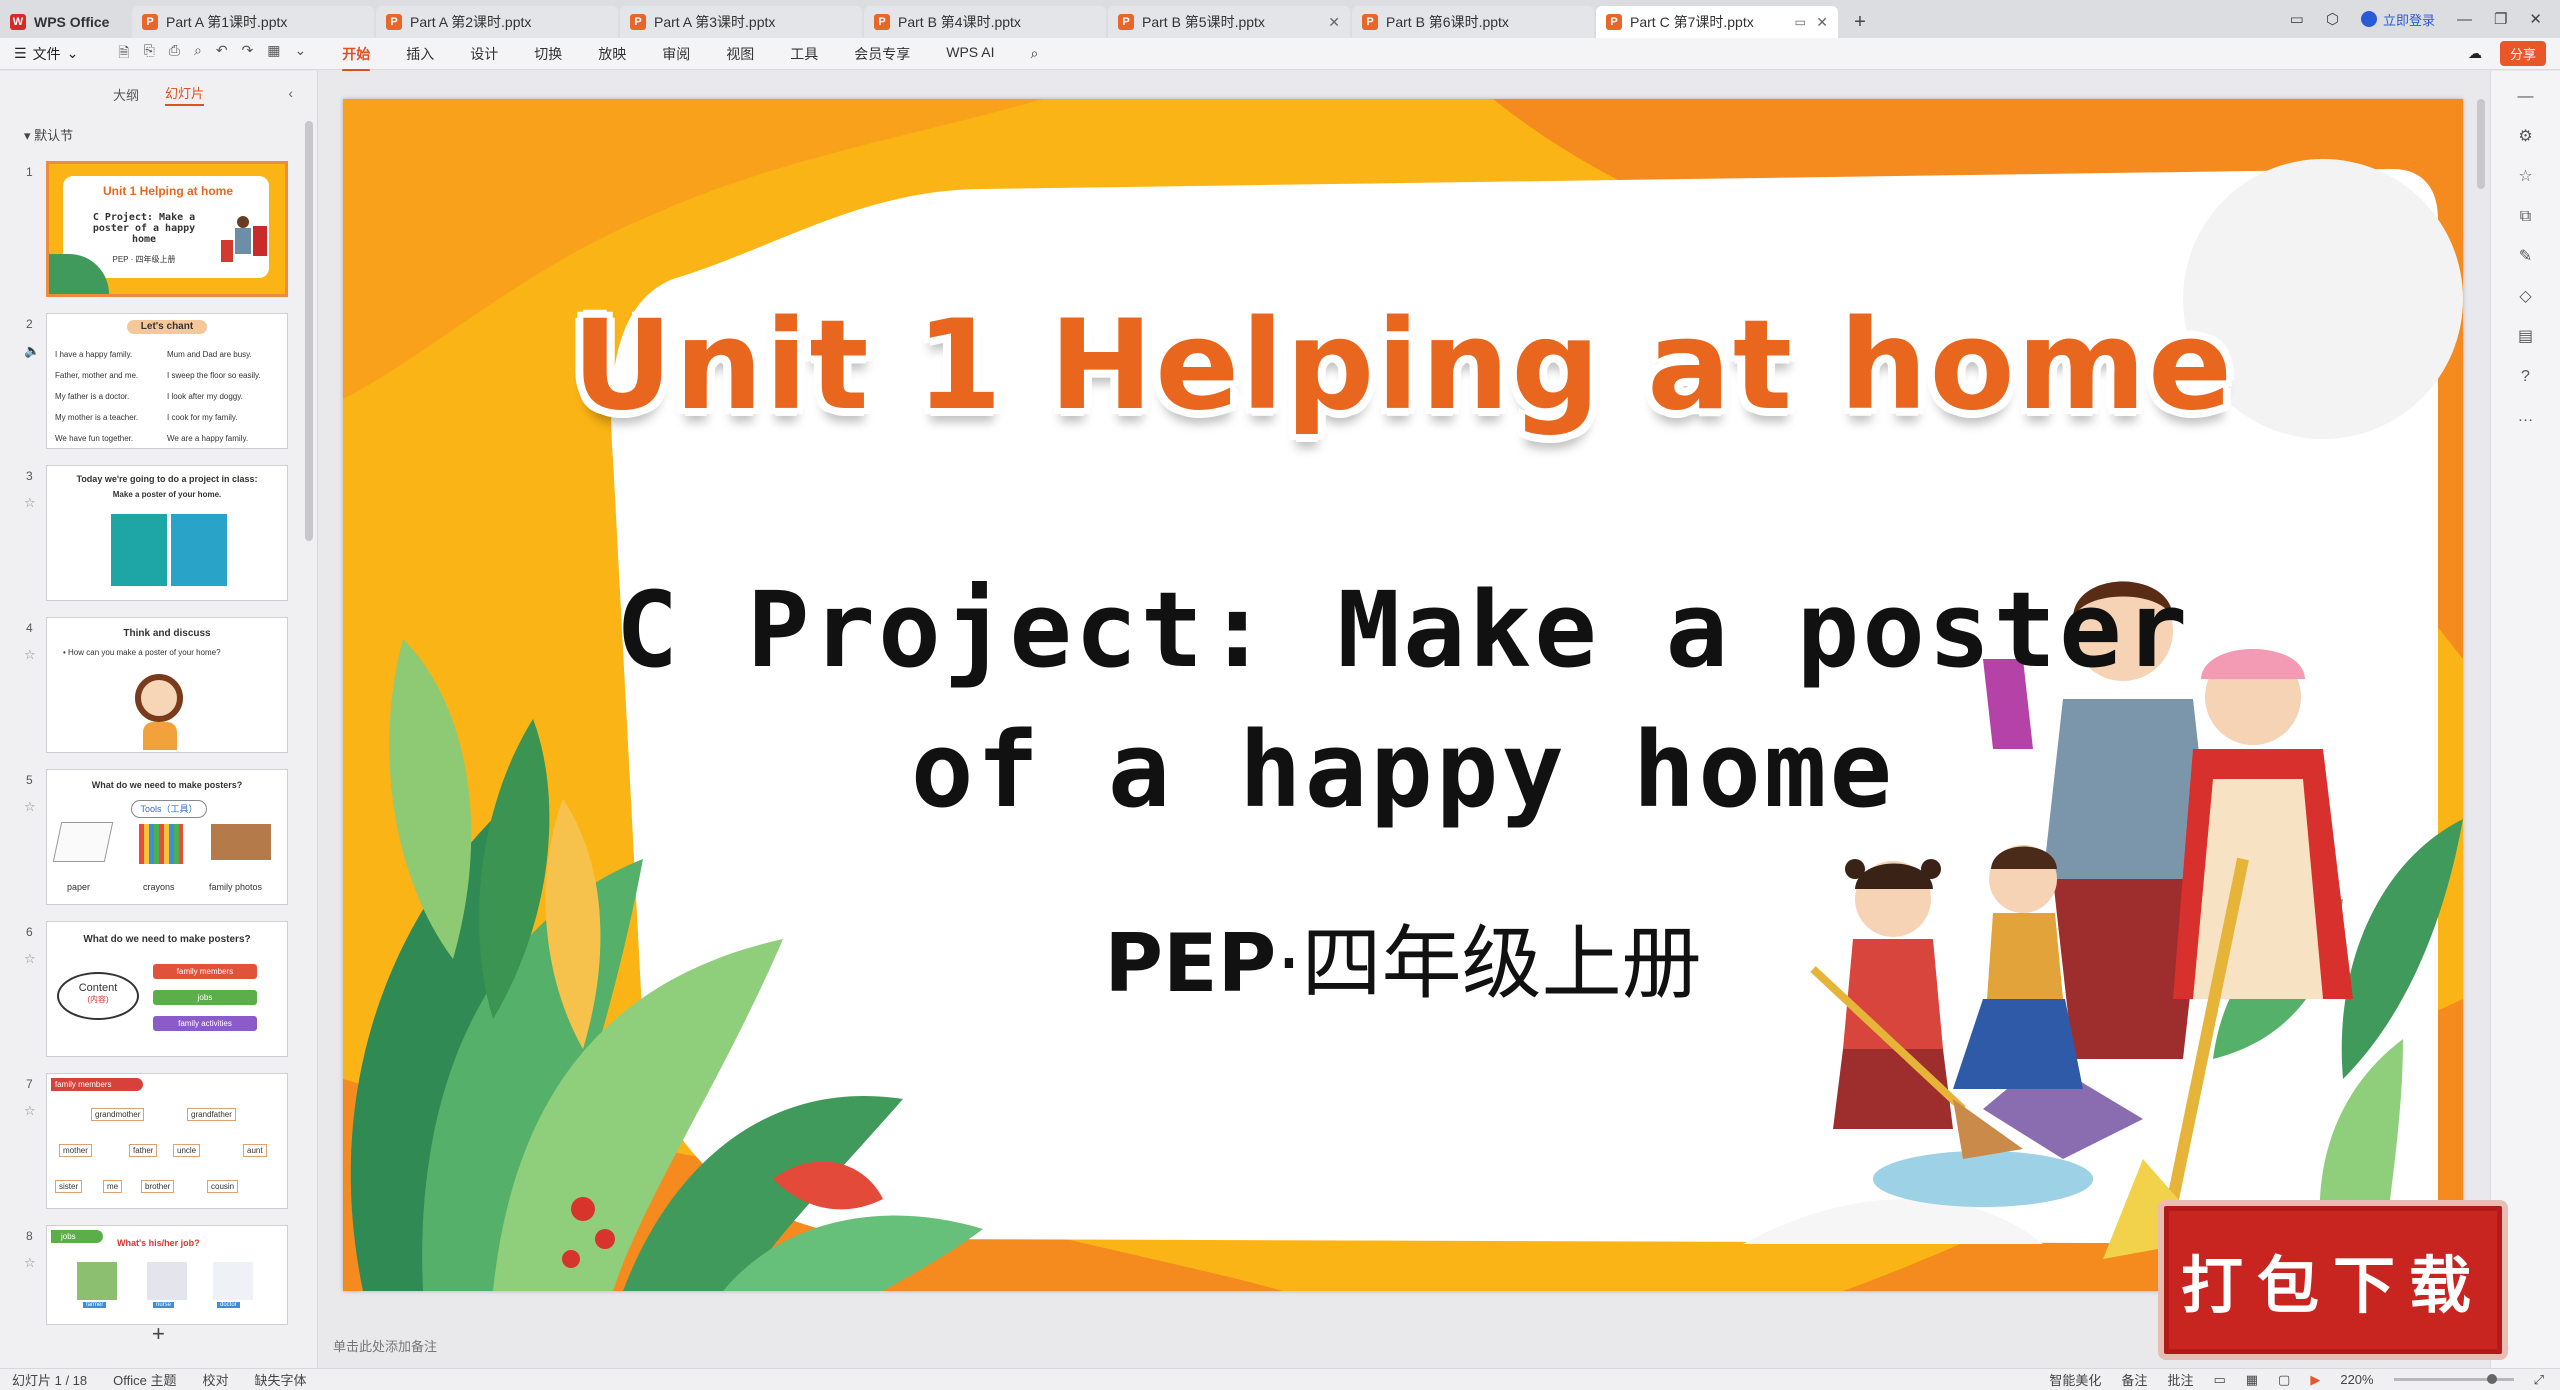  What do you see at coordinates (29, 1084) in the screenshot?
I see `slide-number: 7` at bounding box center [29, 1084].